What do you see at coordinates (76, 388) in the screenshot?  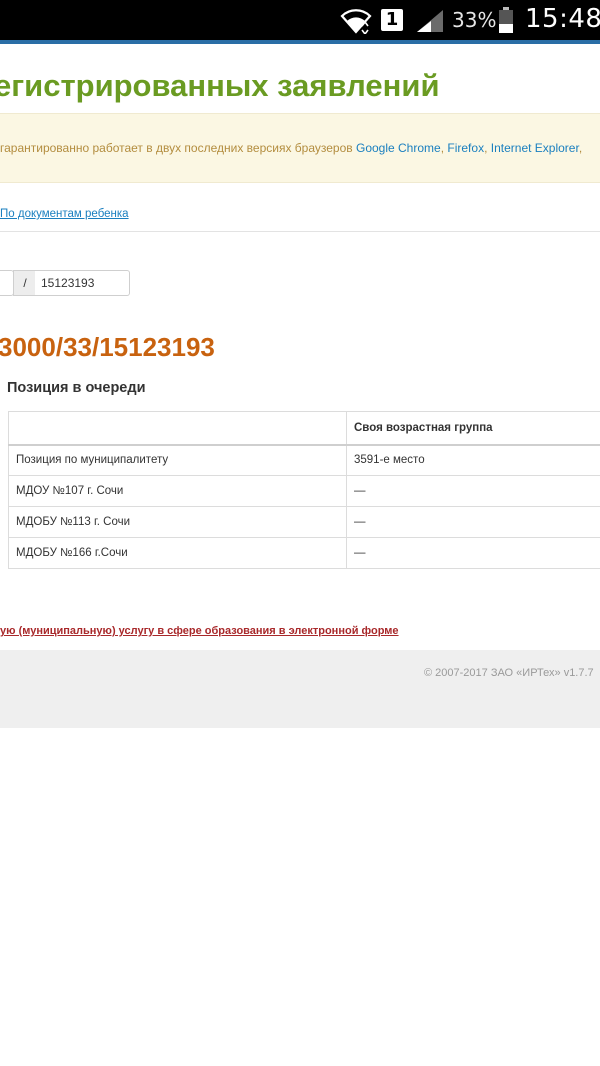 I see `queue-position-heading: Позиция в очереди` at bounding box center [76, 388].